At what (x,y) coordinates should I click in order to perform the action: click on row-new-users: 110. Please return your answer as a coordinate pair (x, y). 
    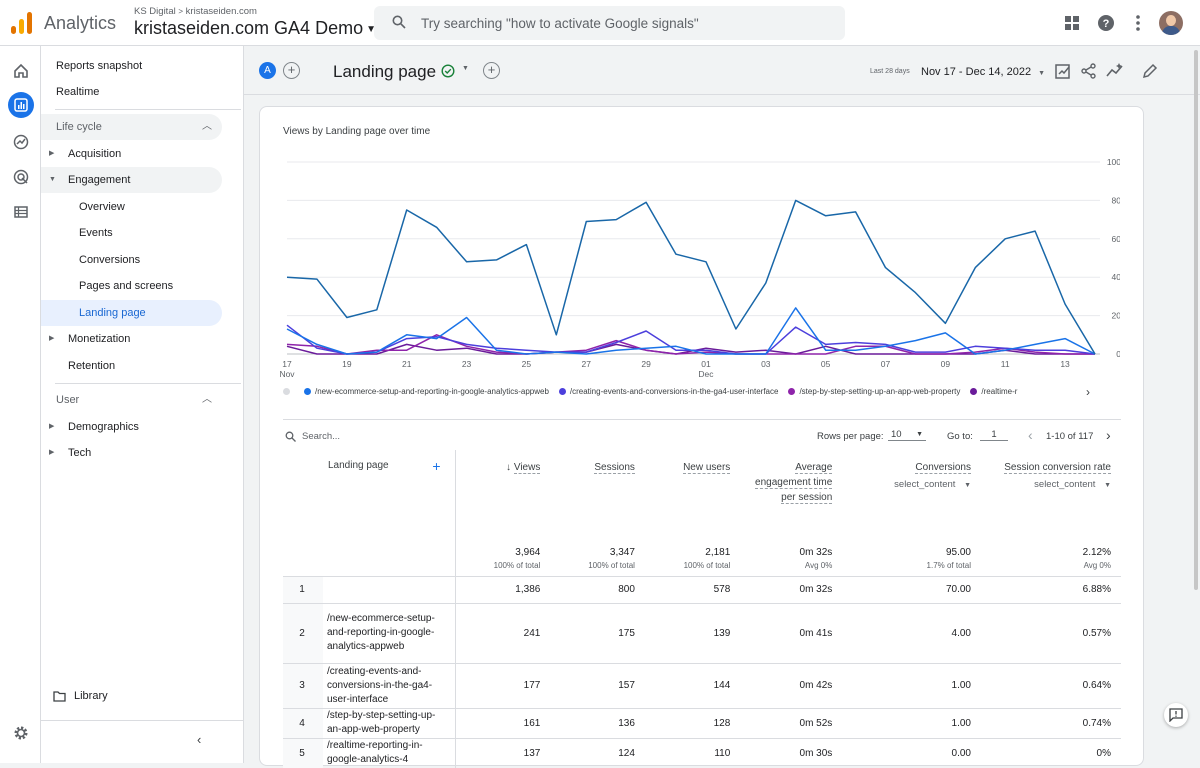
    Looking at the image, I should click on (692, 752).